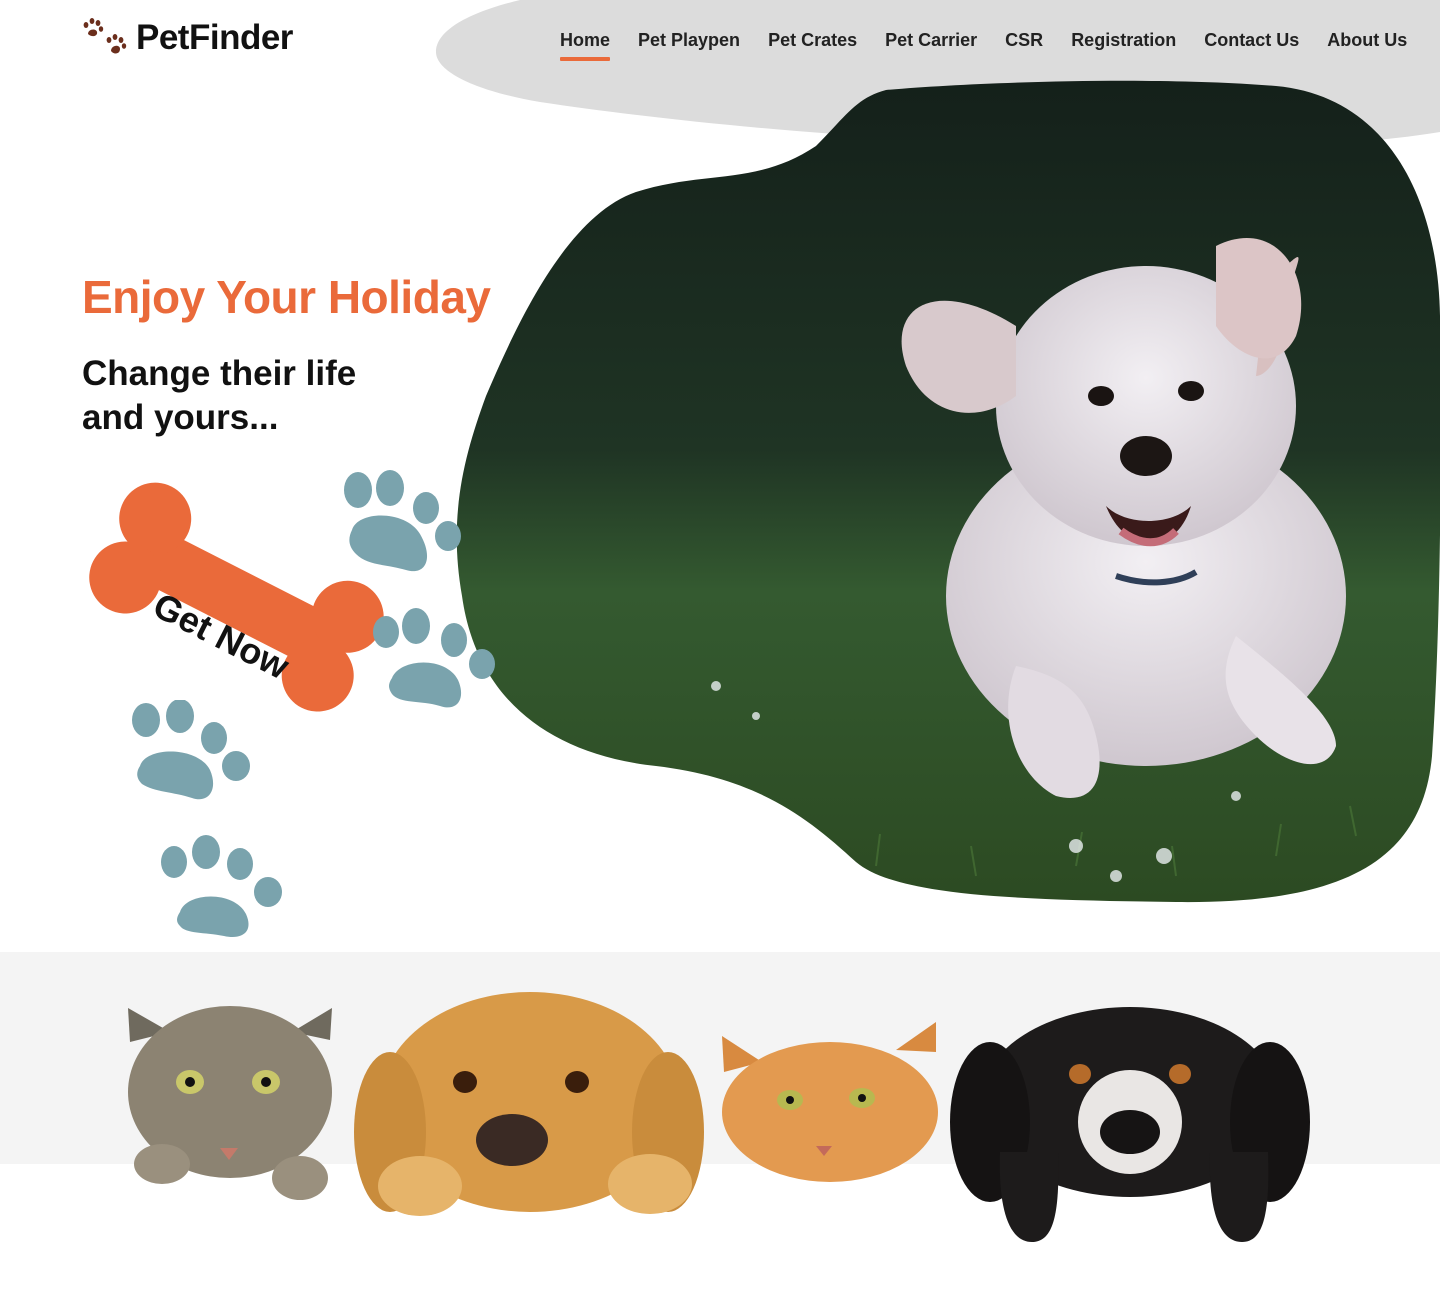 Image resolution: width=1440 pixels, height=1291 pixels. I want to click on nav-item-contact-us: Contact Us, so click(1251, 43).